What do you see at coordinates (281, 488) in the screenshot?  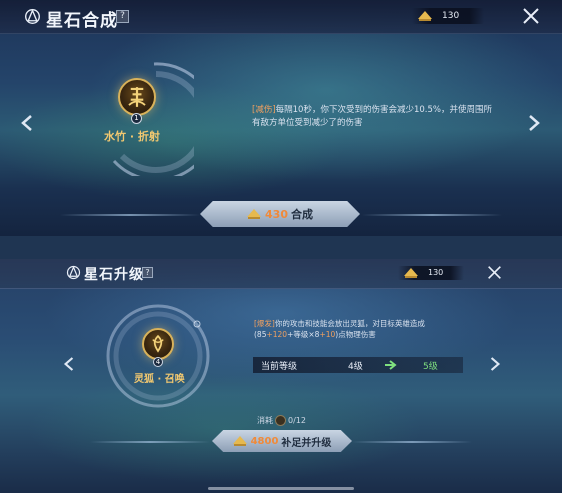 I see `home-indicator` at bounding box center [281, 488].